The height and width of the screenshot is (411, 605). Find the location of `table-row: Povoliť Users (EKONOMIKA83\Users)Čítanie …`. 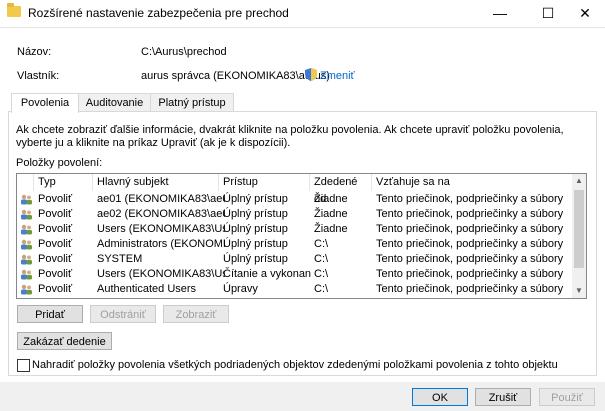

table-row: Povoliť Users (EKONOMIKA83\Users)Čítanie … is located at coordinates (294, 274).